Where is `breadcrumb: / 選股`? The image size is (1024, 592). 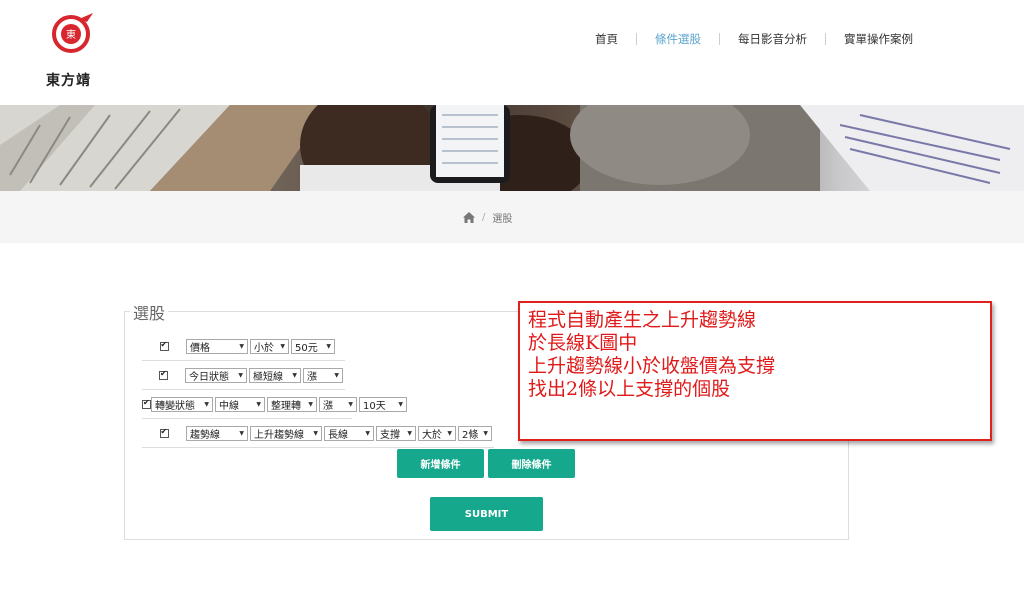 breadcrumb: / 選股 is located at coordinates (487, 217).